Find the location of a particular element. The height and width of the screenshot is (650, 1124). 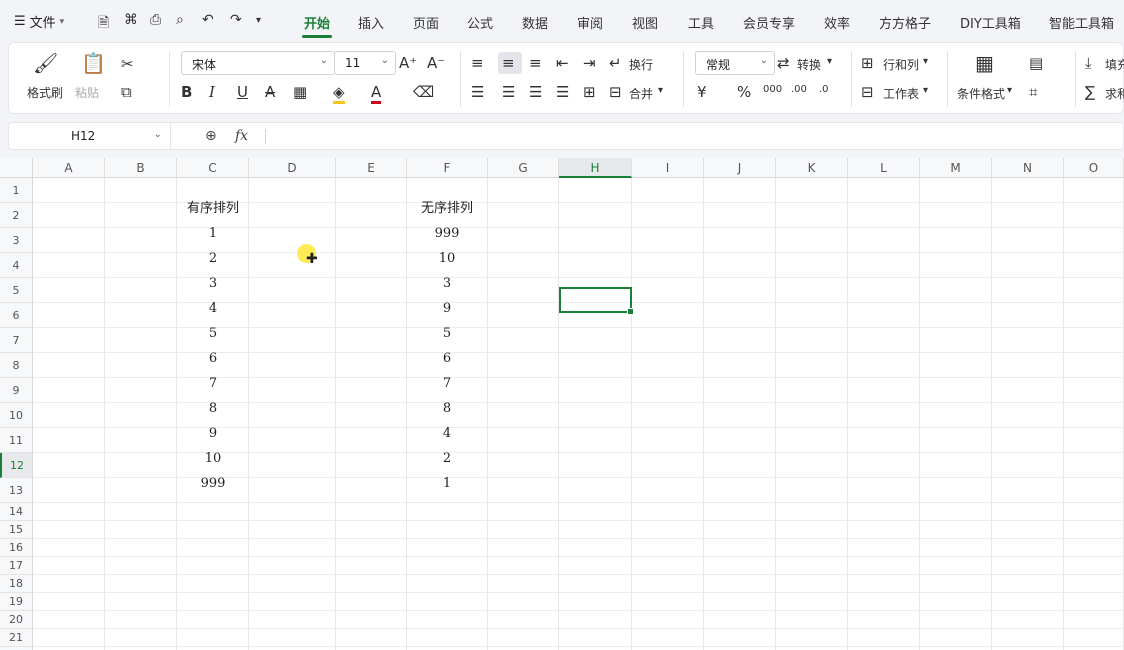

column-header-K: K is located at coordinates (812, 168).